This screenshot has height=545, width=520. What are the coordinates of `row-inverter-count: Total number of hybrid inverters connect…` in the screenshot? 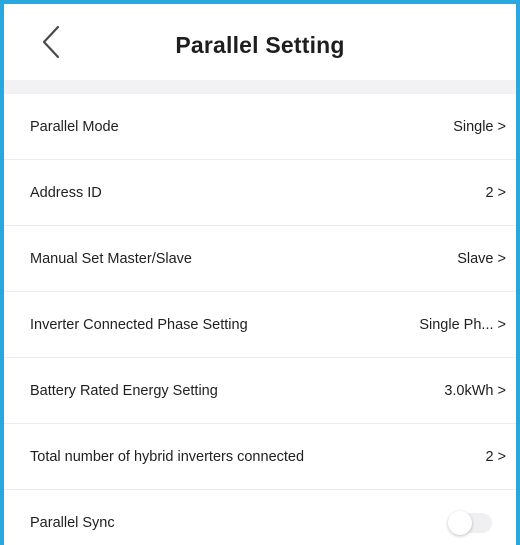 It's located at (260, 457).